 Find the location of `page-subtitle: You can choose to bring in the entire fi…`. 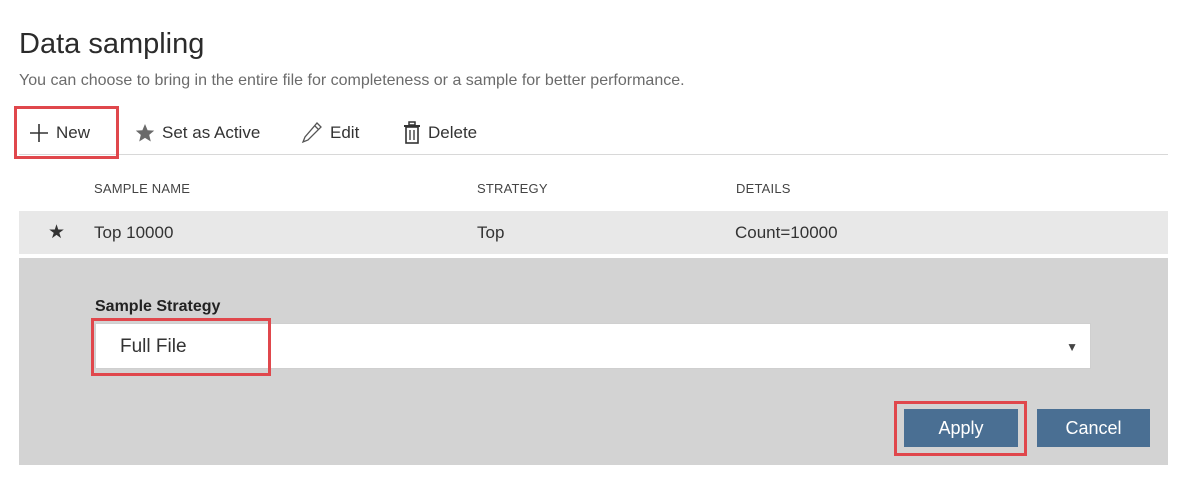

page-subtitle: You can choose to bring in the entire fi… is located at coordinates (352, 80).